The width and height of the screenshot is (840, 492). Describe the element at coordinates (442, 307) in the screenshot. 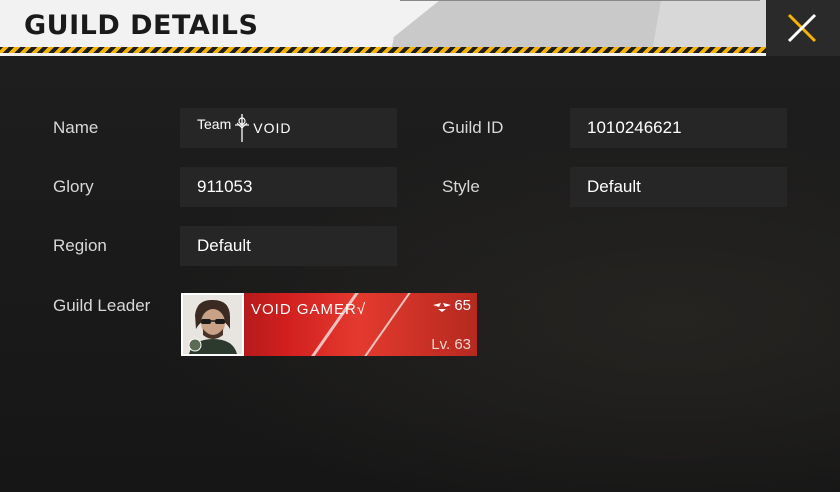

I see `rank-wings-icon` at that location.